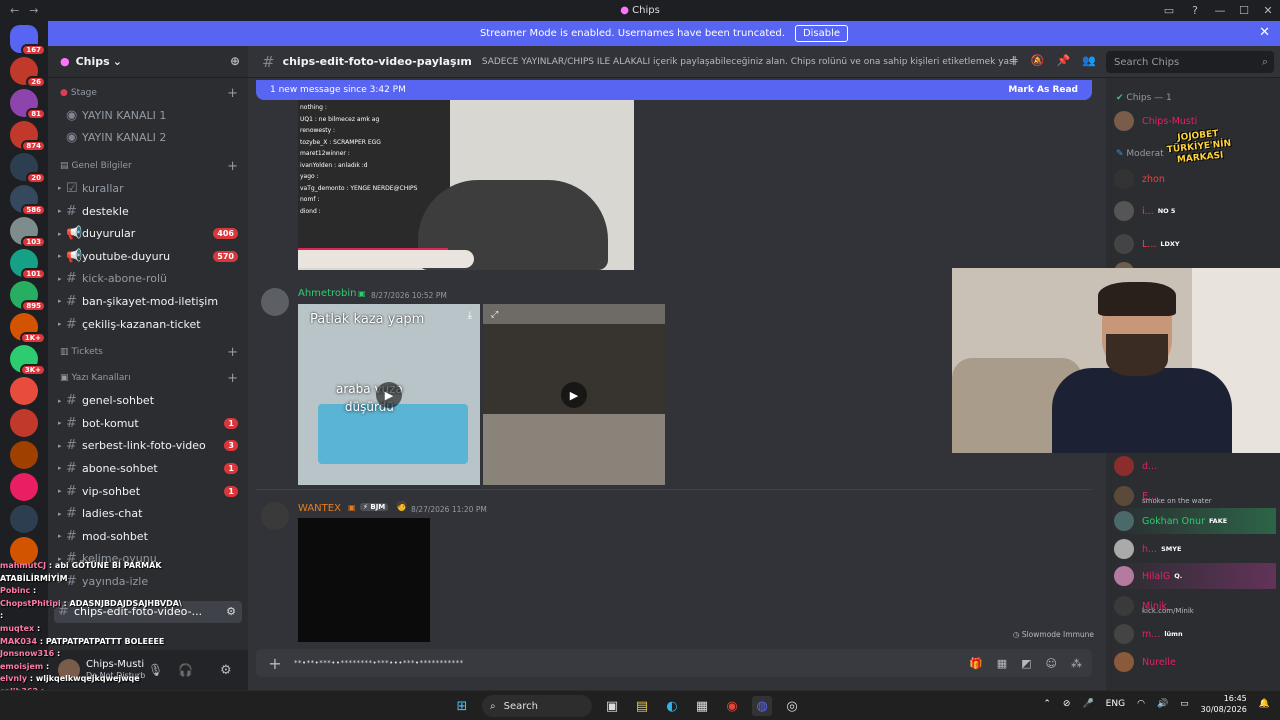 The height and width of the screenshot is (720, 1280). What do you see at coordinates (28, 296) in the screenshot?
I see `server-icon-8: 895` at bounding box center [28, 296].